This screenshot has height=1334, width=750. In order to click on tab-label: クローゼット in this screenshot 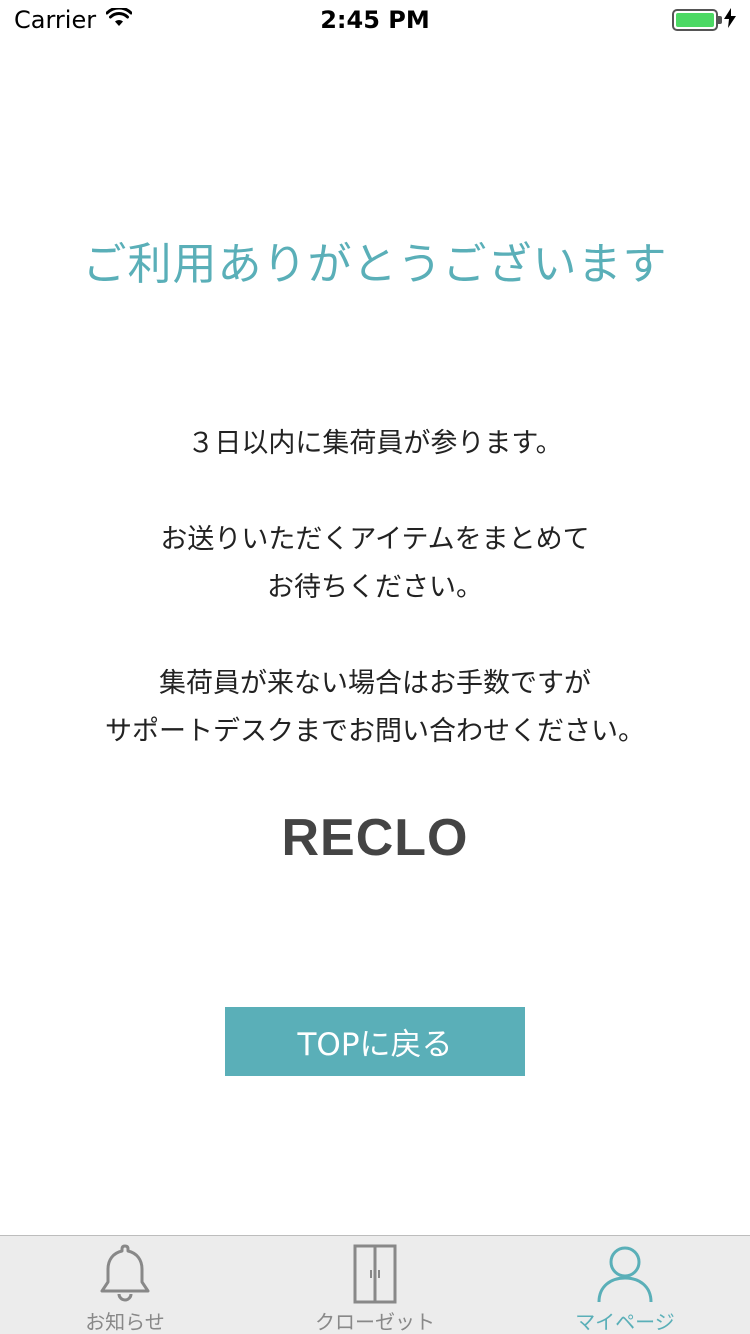, I will do `click(375, 1322)`.